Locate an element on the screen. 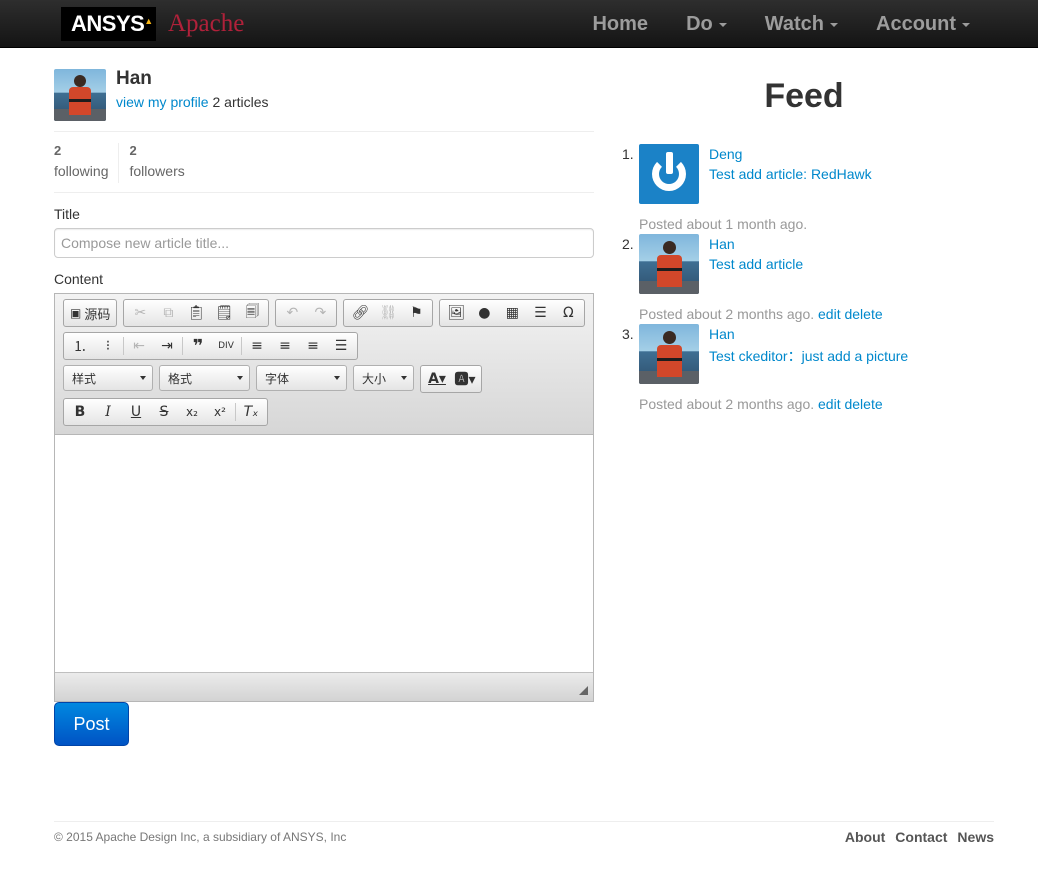  unlink-icon: ⛓ is located at coordinates (388, 313).